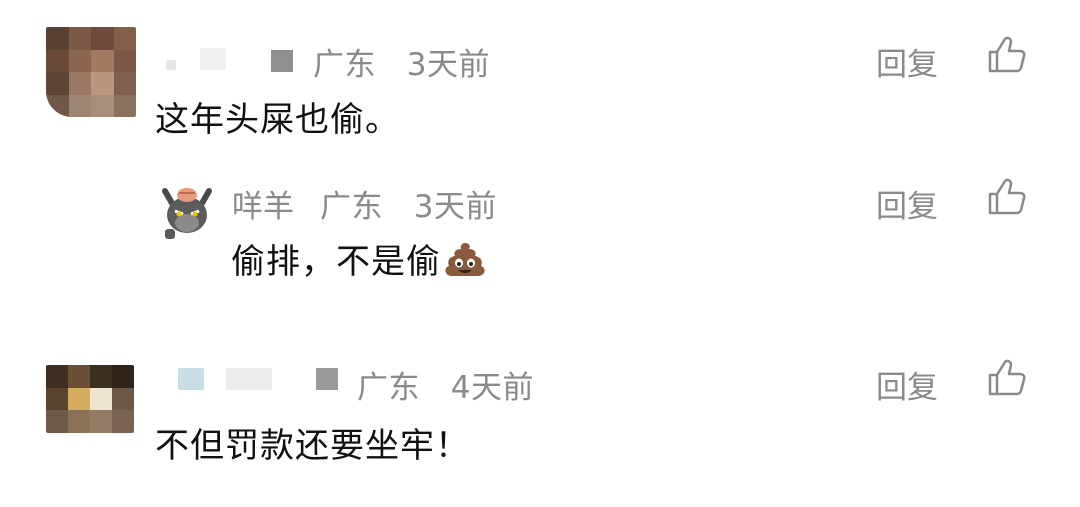  Describe the element at coordinates (492, 388) in the screenshot. I see `timestamp: 4天前` at that location.